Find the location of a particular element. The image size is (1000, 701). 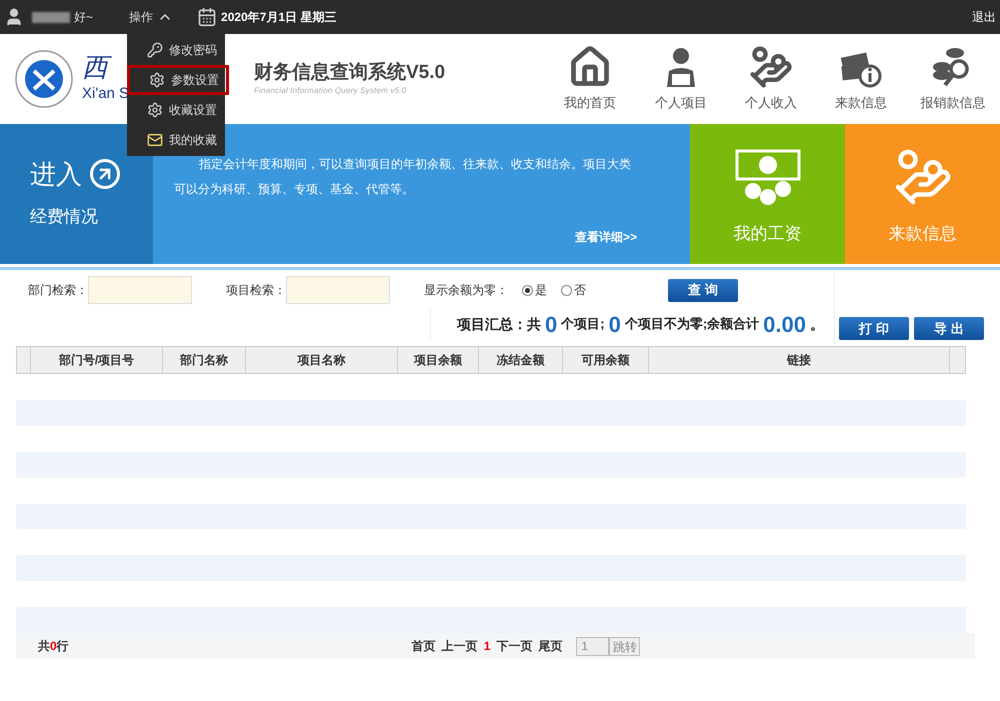

first-page-link: 首页 is located at coordinates (424, 646).